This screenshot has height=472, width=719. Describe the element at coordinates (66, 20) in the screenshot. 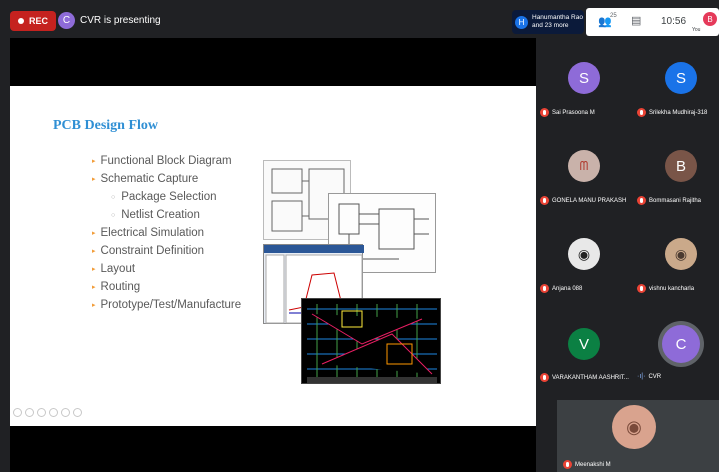

I see `presenter-avatar: C` at that location.